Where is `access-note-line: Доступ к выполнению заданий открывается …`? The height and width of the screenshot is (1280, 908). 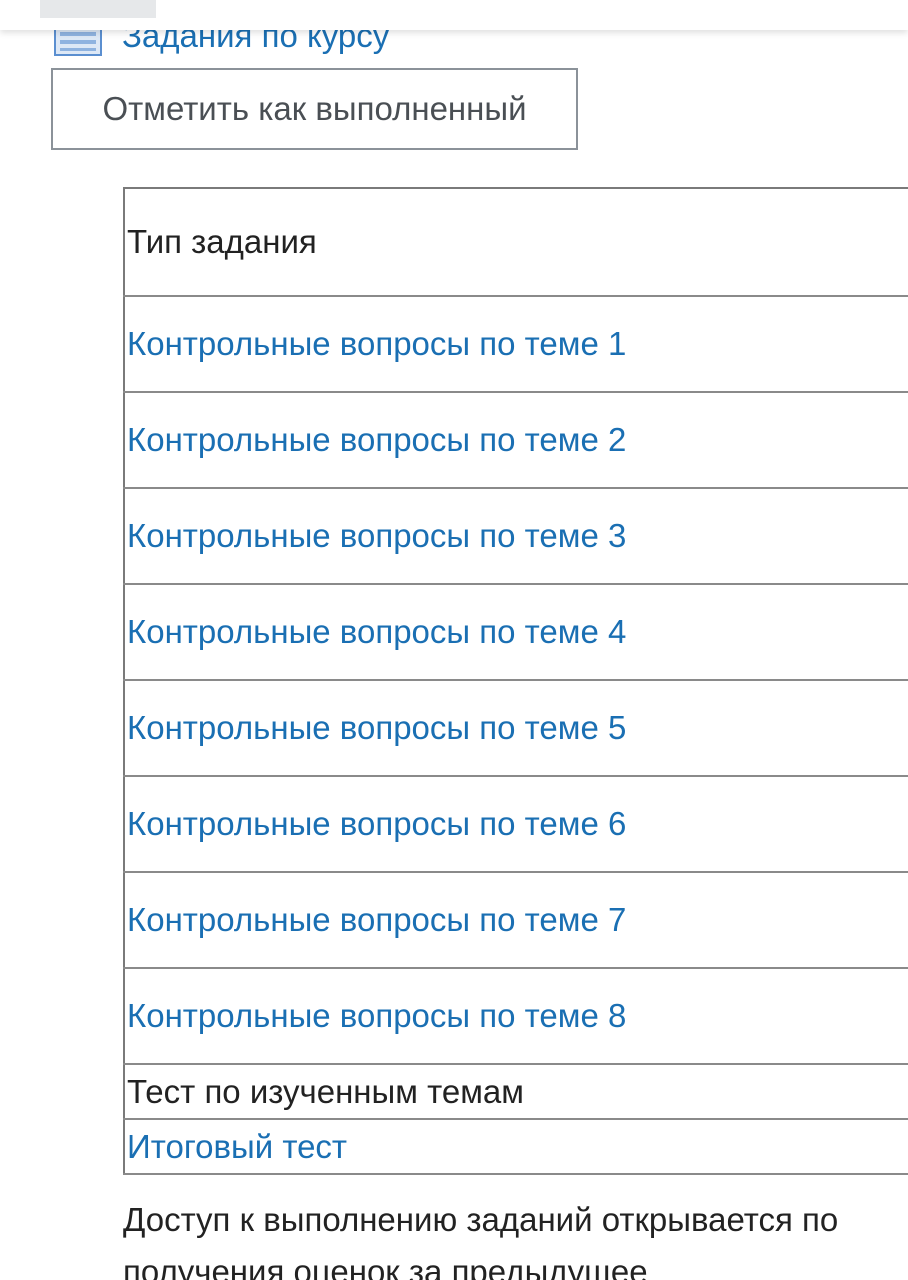 access-note-line: Доступ к выполнению заданий открывается … is located at coordinates (481, 1219).